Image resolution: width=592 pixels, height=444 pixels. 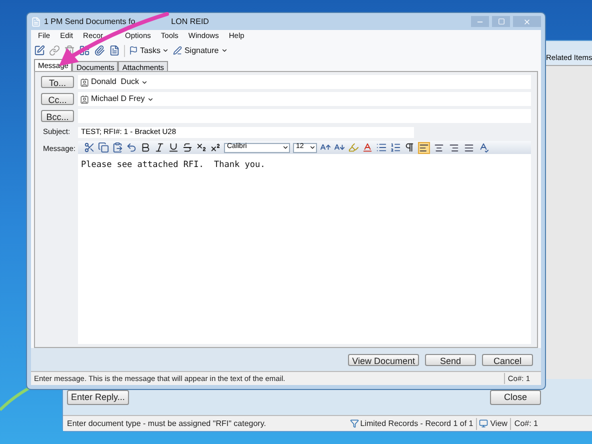 I want to click on dialog-button: Cancel, so click(x=507, y=360).